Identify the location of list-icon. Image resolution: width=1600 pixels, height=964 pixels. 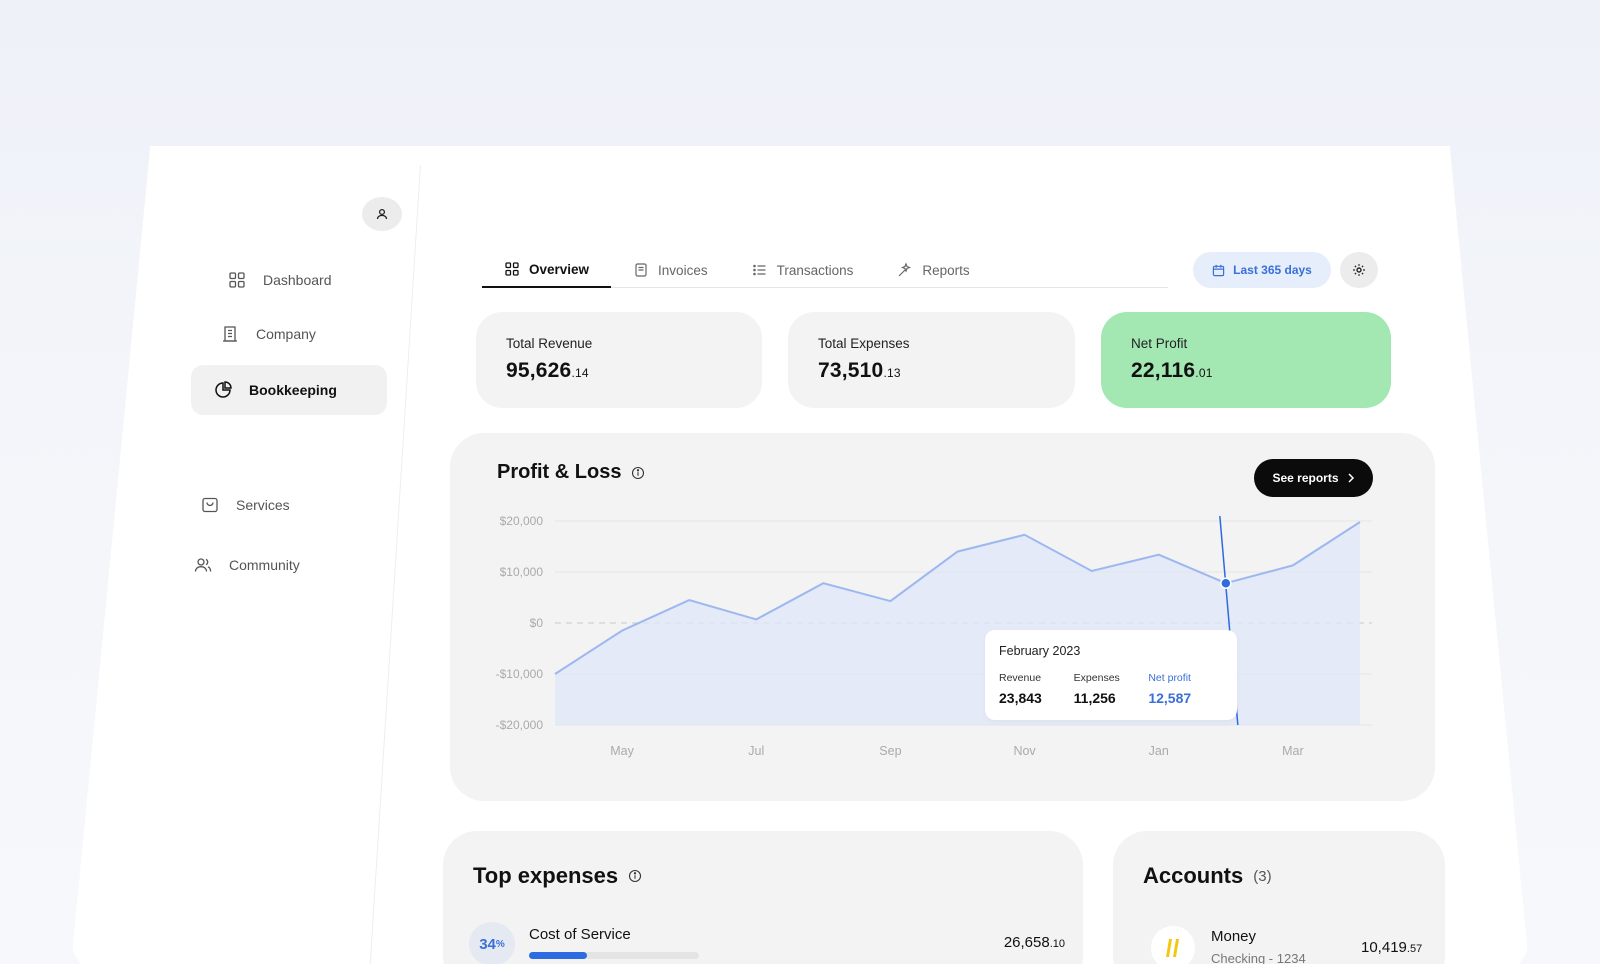
(759, 270).